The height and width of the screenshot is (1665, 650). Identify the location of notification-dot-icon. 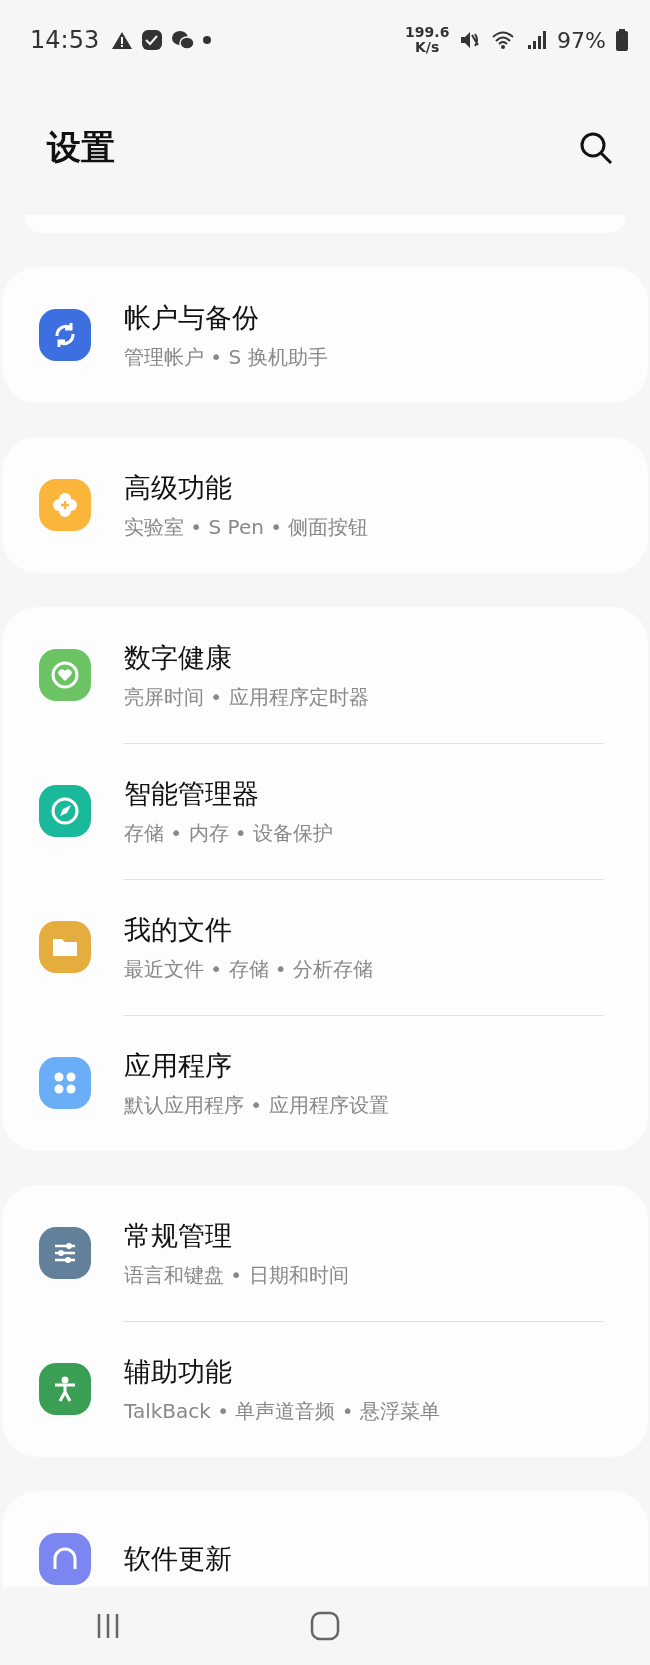
(207, 40).